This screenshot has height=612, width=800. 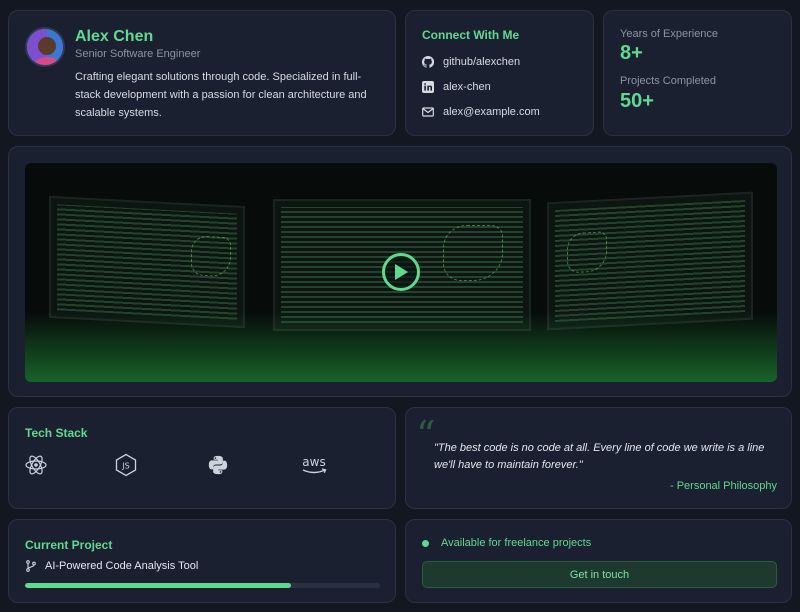 I want to click on projects-label: Projects Completed, so click(x=668, y=81).